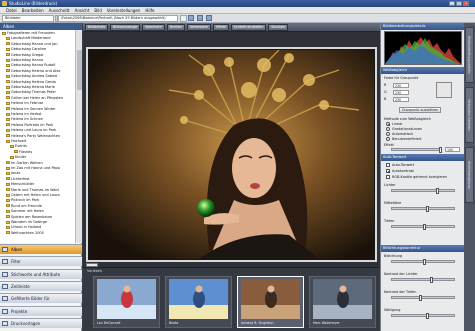 The height and width of the screenshot is (331, 475). I want to click on tree-item: Helena's Party Weihnachten, so click(33, 136).